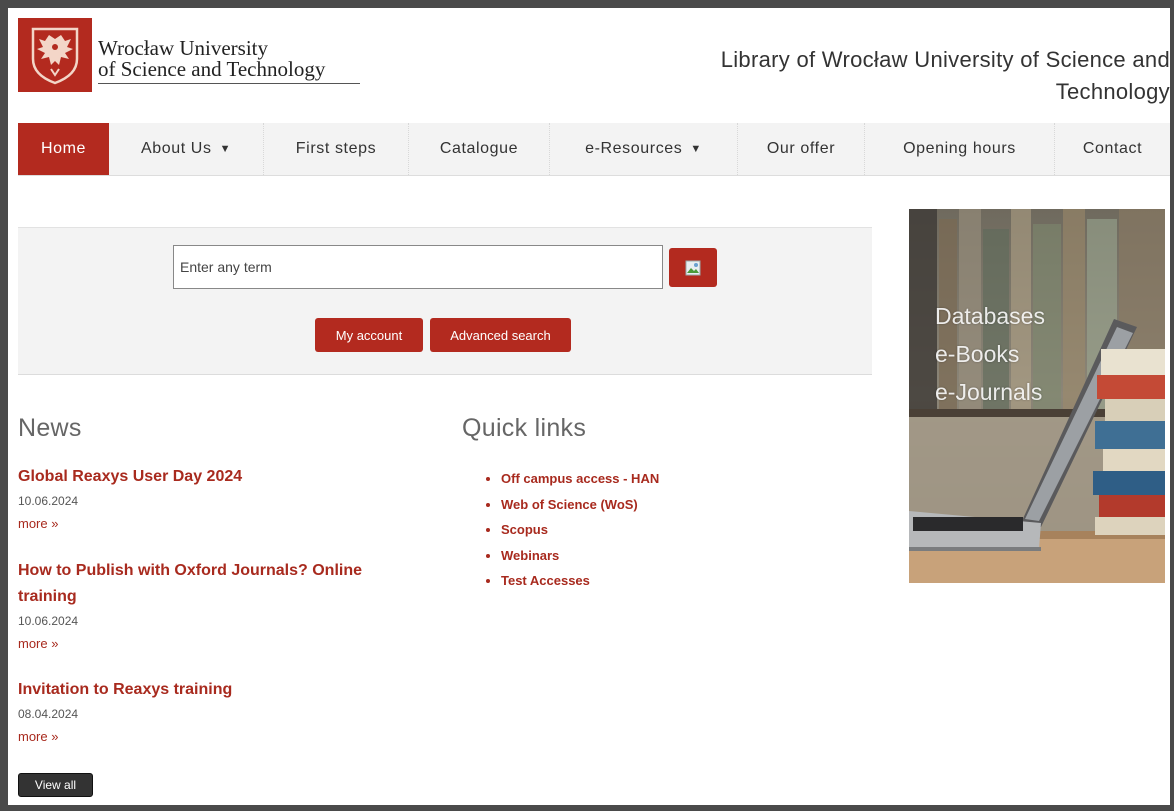  Describe the element at coordinates (580, 581) in the screenshot. I see `quick-link-test-accesses: Test Accesses` at that location.